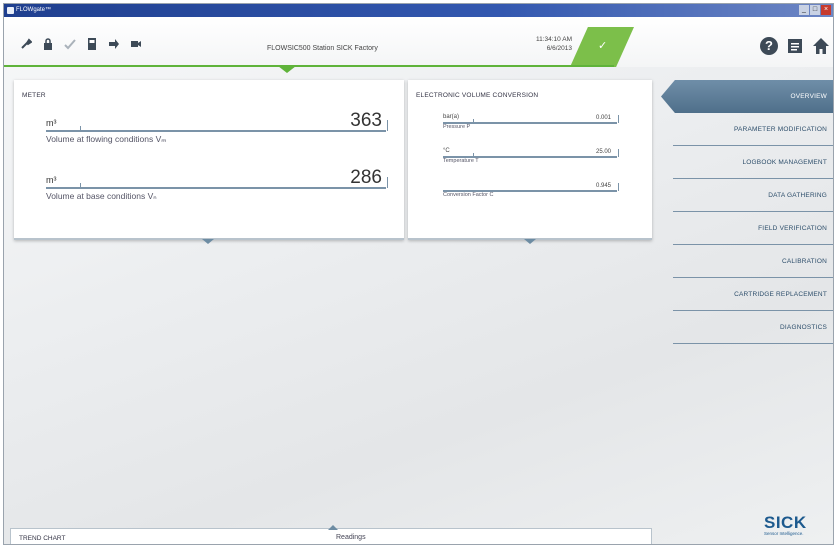  I want to click on evc-title: ELECTRONIC VOLUME CONVERSION, so click(477, 95).